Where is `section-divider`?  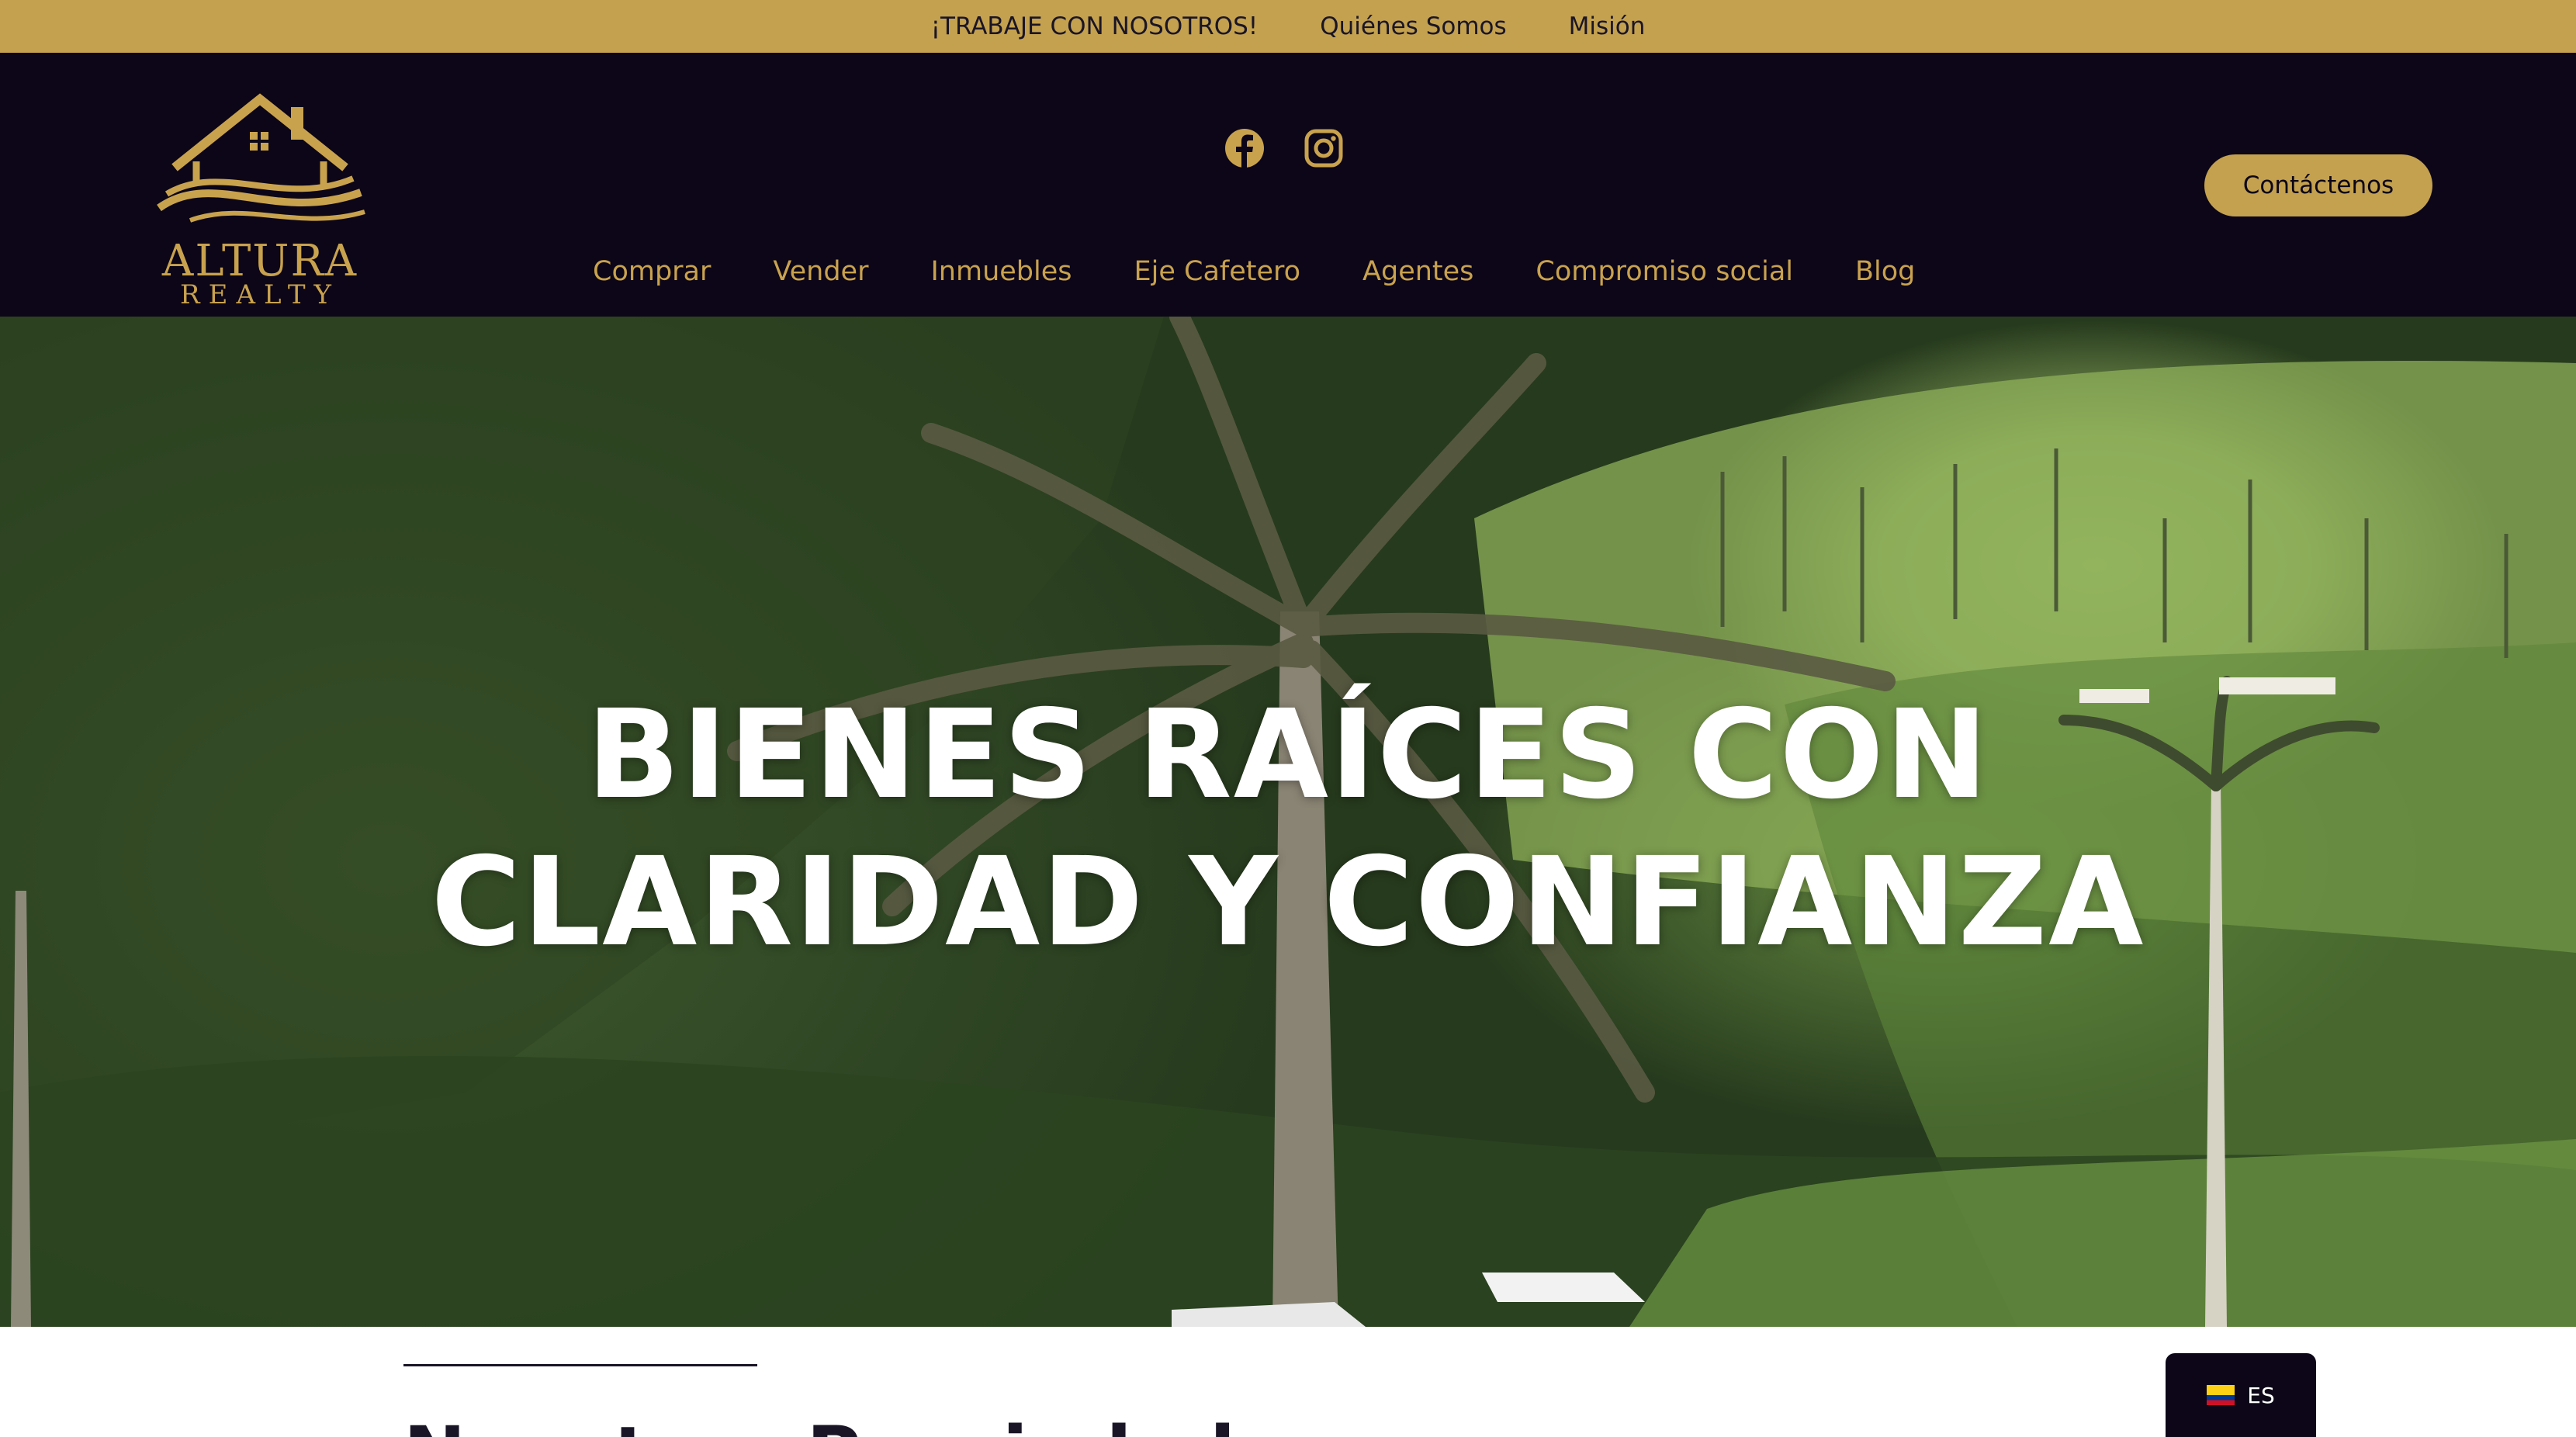
section-divider is located at coordinates (580, 1365).